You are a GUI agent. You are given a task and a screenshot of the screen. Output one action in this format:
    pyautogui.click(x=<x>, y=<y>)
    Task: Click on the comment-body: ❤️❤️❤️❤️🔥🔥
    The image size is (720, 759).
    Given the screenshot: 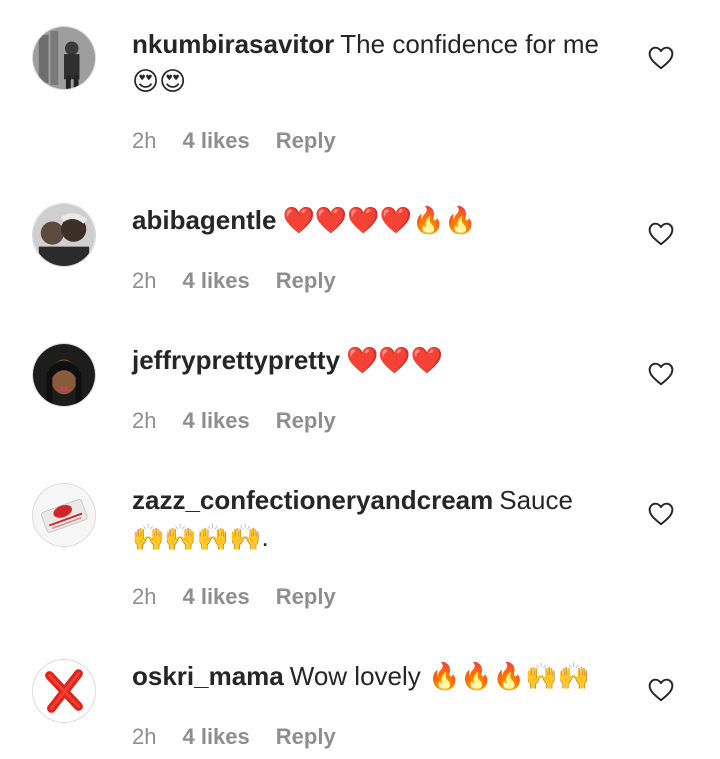 What is the action you would take?
    pyautogui.click(x=379, y=220)
    